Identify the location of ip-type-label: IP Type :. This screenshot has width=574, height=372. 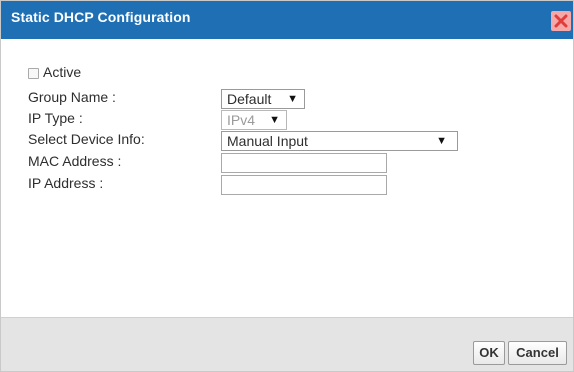
(55, 118).